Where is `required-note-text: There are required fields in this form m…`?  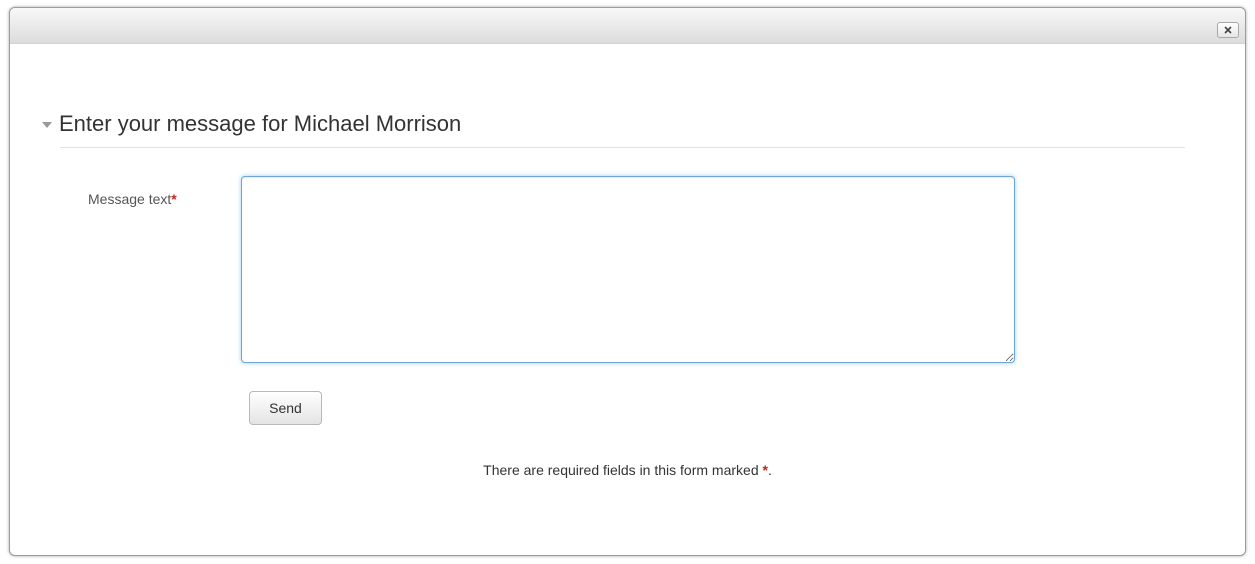
required-note-text: There are required fields in this form m… is located at coordinates (621, 470).